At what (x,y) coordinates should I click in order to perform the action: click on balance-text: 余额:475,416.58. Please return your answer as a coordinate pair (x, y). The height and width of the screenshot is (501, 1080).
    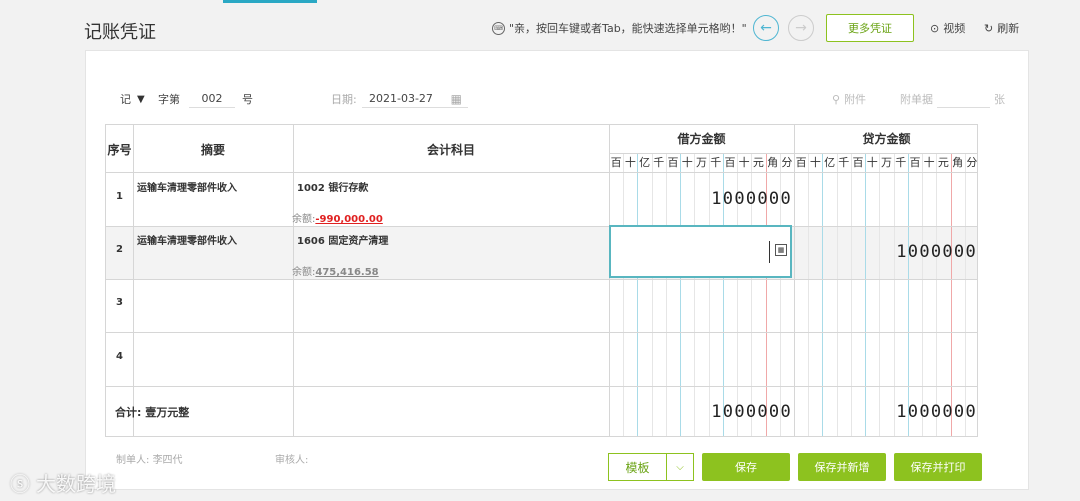
    Looking at the image, I should click on (335, 270).